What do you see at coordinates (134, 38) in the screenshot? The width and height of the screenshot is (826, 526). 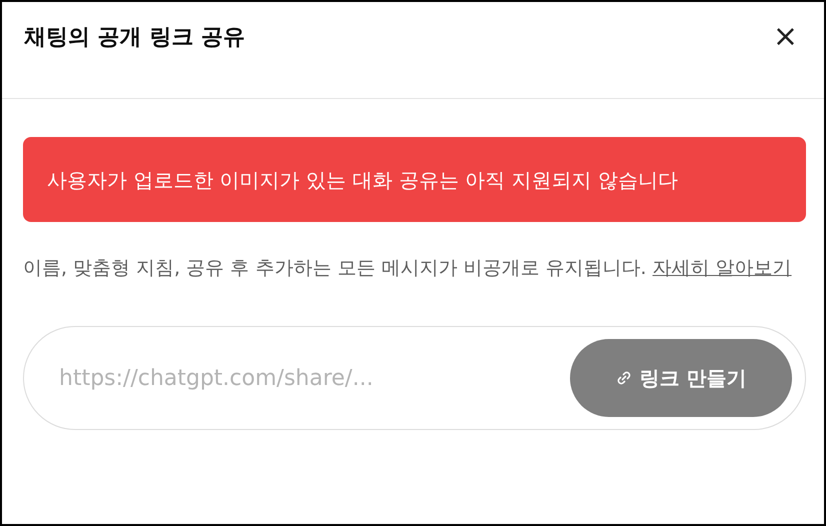 I see `dialog-title: 채팅의 공개 링크 공유` at bounding box center [134, 38].